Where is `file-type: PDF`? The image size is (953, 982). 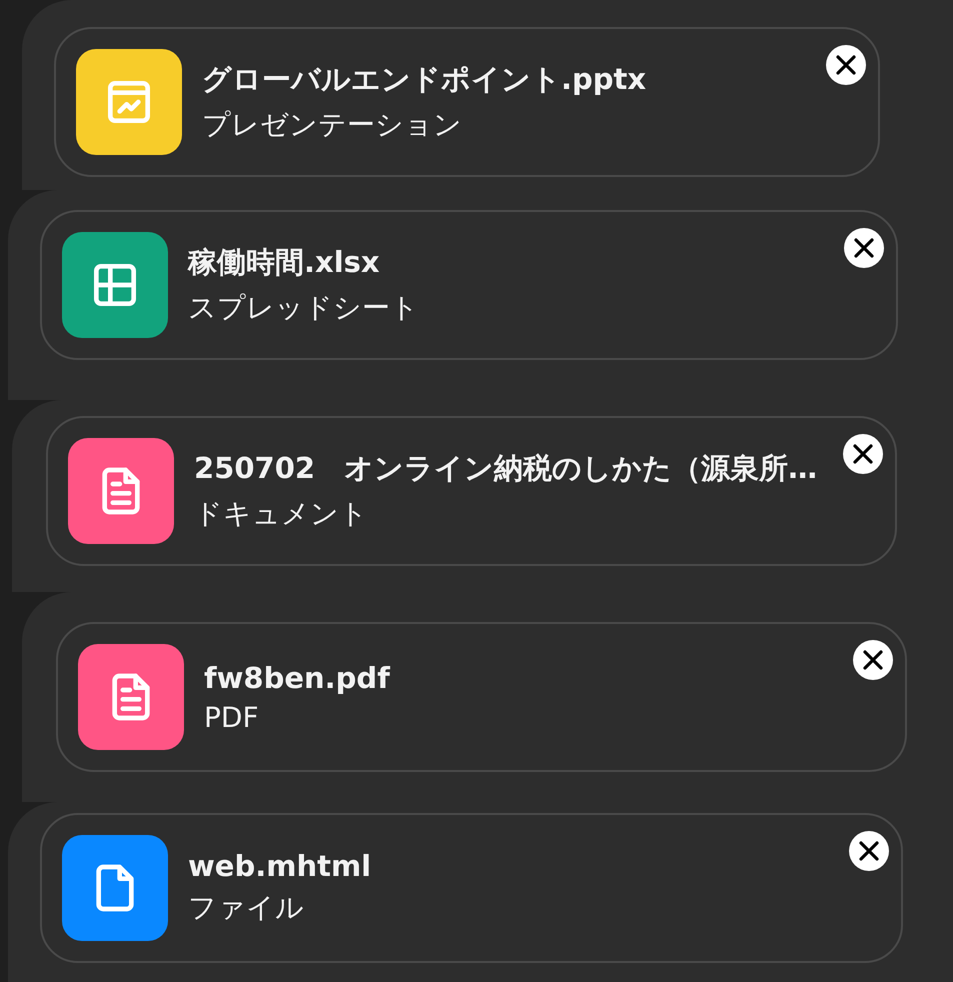 file-type: PDF is located at coordinates (232, 717).